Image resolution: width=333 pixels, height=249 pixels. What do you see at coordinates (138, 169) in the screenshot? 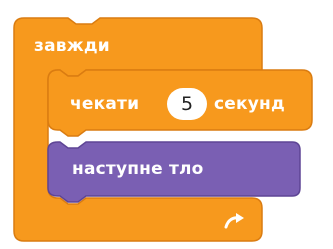
I see `next-backdrop-label: наступне тло` at bounding box center [138, 169].